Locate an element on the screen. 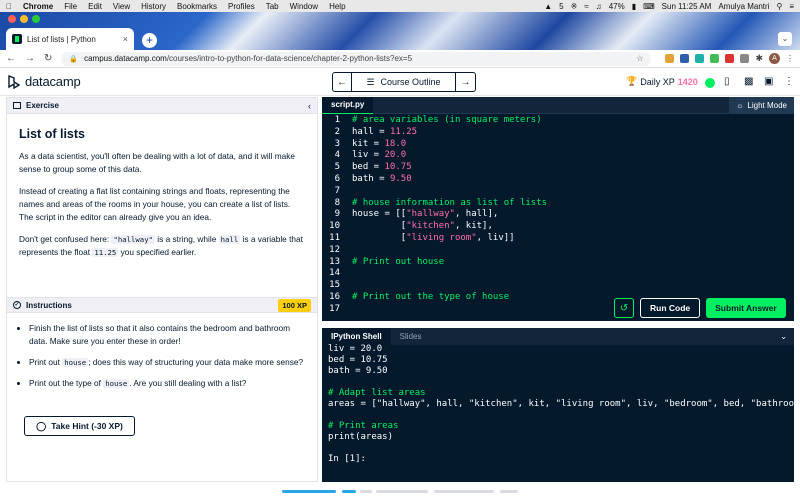  light-mode-toggle: ☼ Light Mode is located at coordinates (761, 105).